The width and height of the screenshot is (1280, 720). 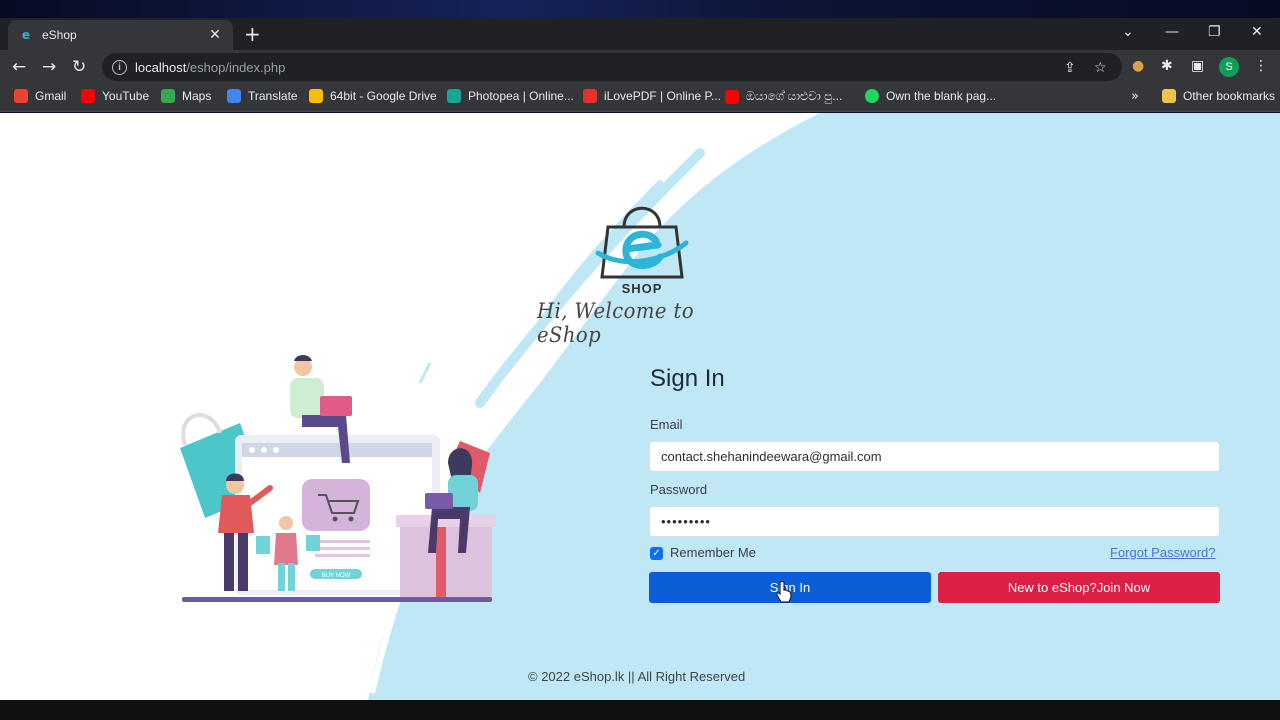 What do you see at coordinates (316, 96) in the screenshot?
I see `google-drive-icon` at bounding box center [316, 96].